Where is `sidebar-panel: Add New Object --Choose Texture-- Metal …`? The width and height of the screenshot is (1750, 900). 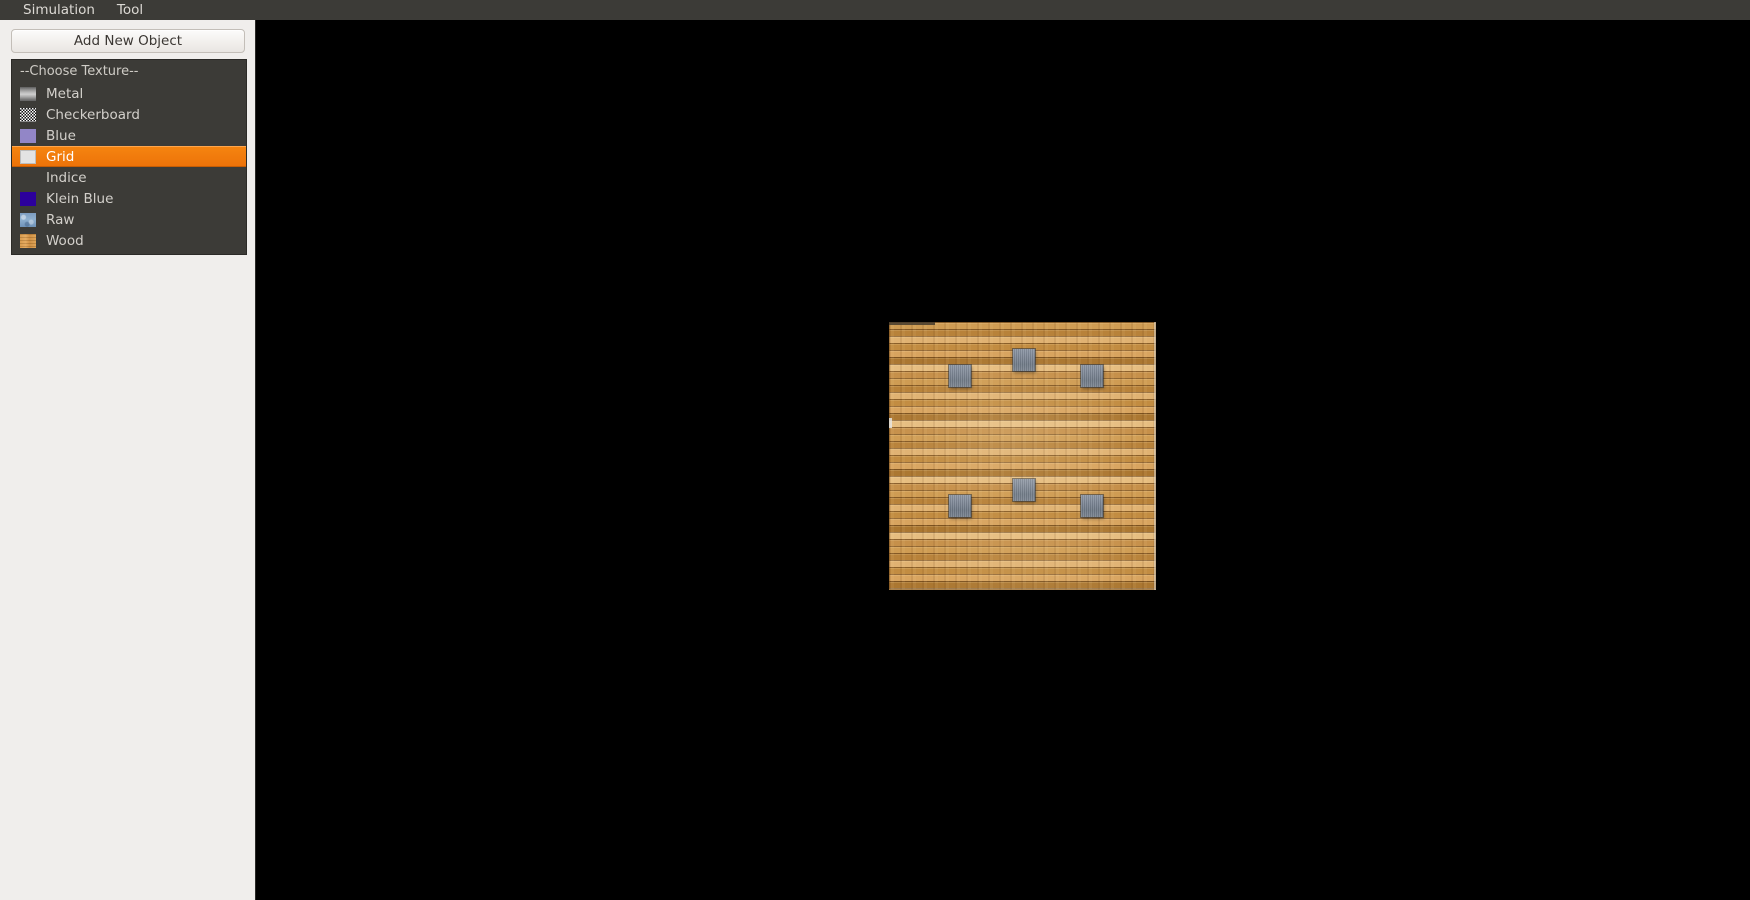 sidebar-panel: Add New Object --Choose Texture-- Metal … is located at coordinates (128, 460).